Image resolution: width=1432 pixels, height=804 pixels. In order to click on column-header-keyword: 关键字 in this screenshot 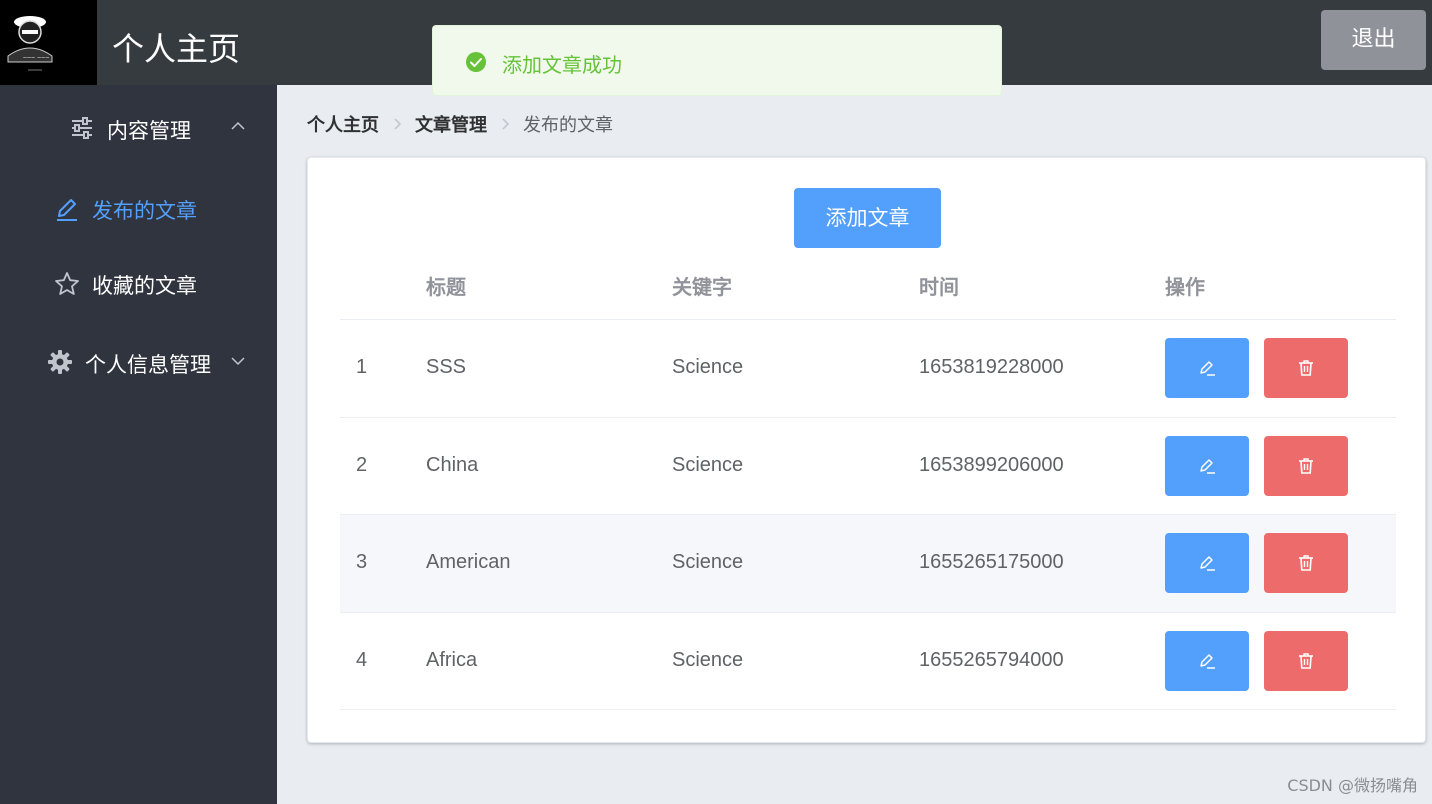, I will do `click(702, 287)`.